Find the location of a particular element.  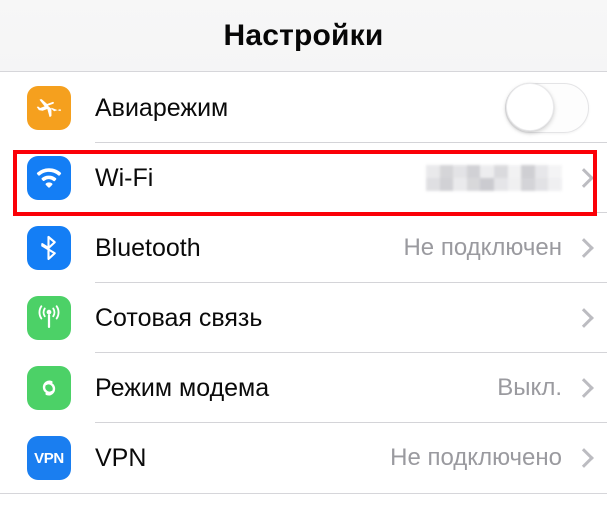

wifi-icon is located at coordinates (49, 178).